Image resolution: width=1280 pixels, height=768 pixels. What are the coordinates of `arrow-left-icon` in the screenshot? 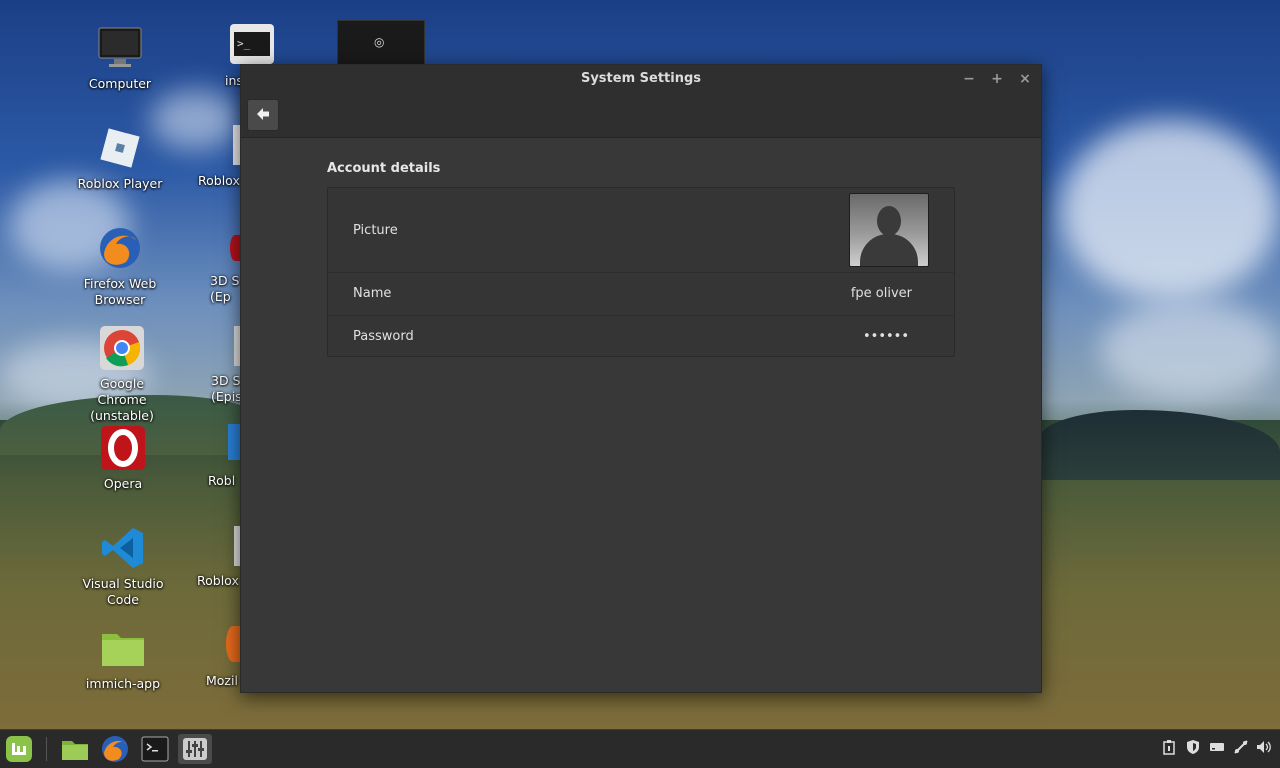 It's located at (263, 114).